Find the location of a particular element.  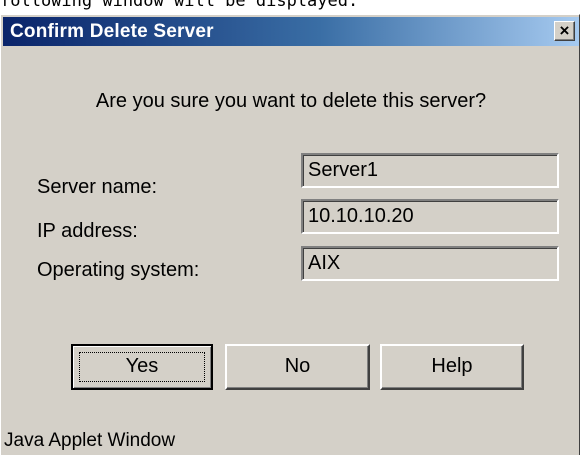

no-button: No is located at coordinates (297, 367).